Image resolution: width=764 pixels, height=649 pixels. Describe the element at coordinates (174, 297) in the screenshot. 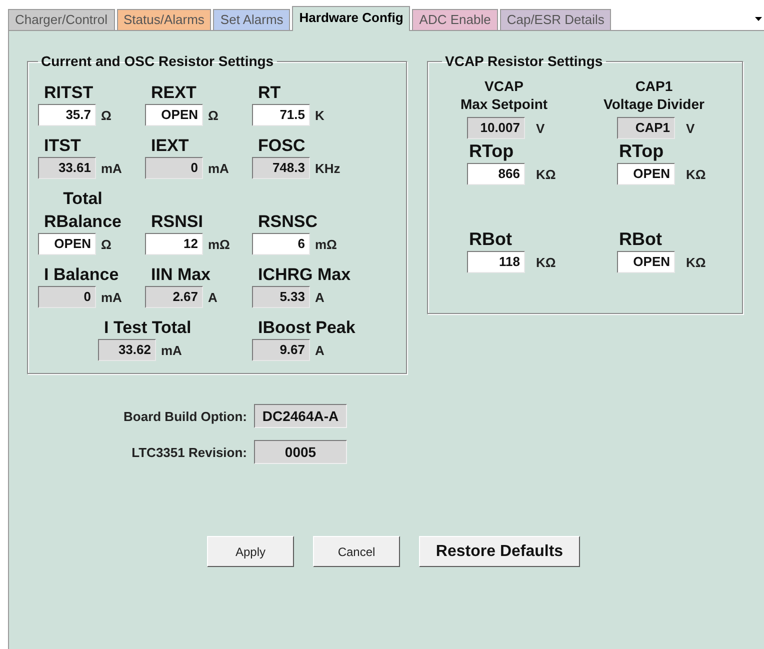

I see `readout-field: 2.67` at that location.